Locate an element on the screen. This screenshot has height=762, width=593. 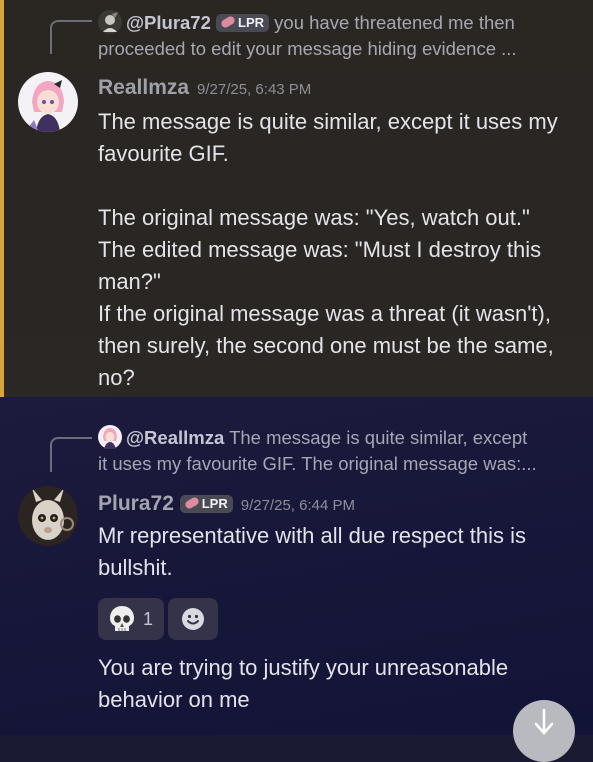
reply-username: @Plura72 is located at coordinates (168, 22).